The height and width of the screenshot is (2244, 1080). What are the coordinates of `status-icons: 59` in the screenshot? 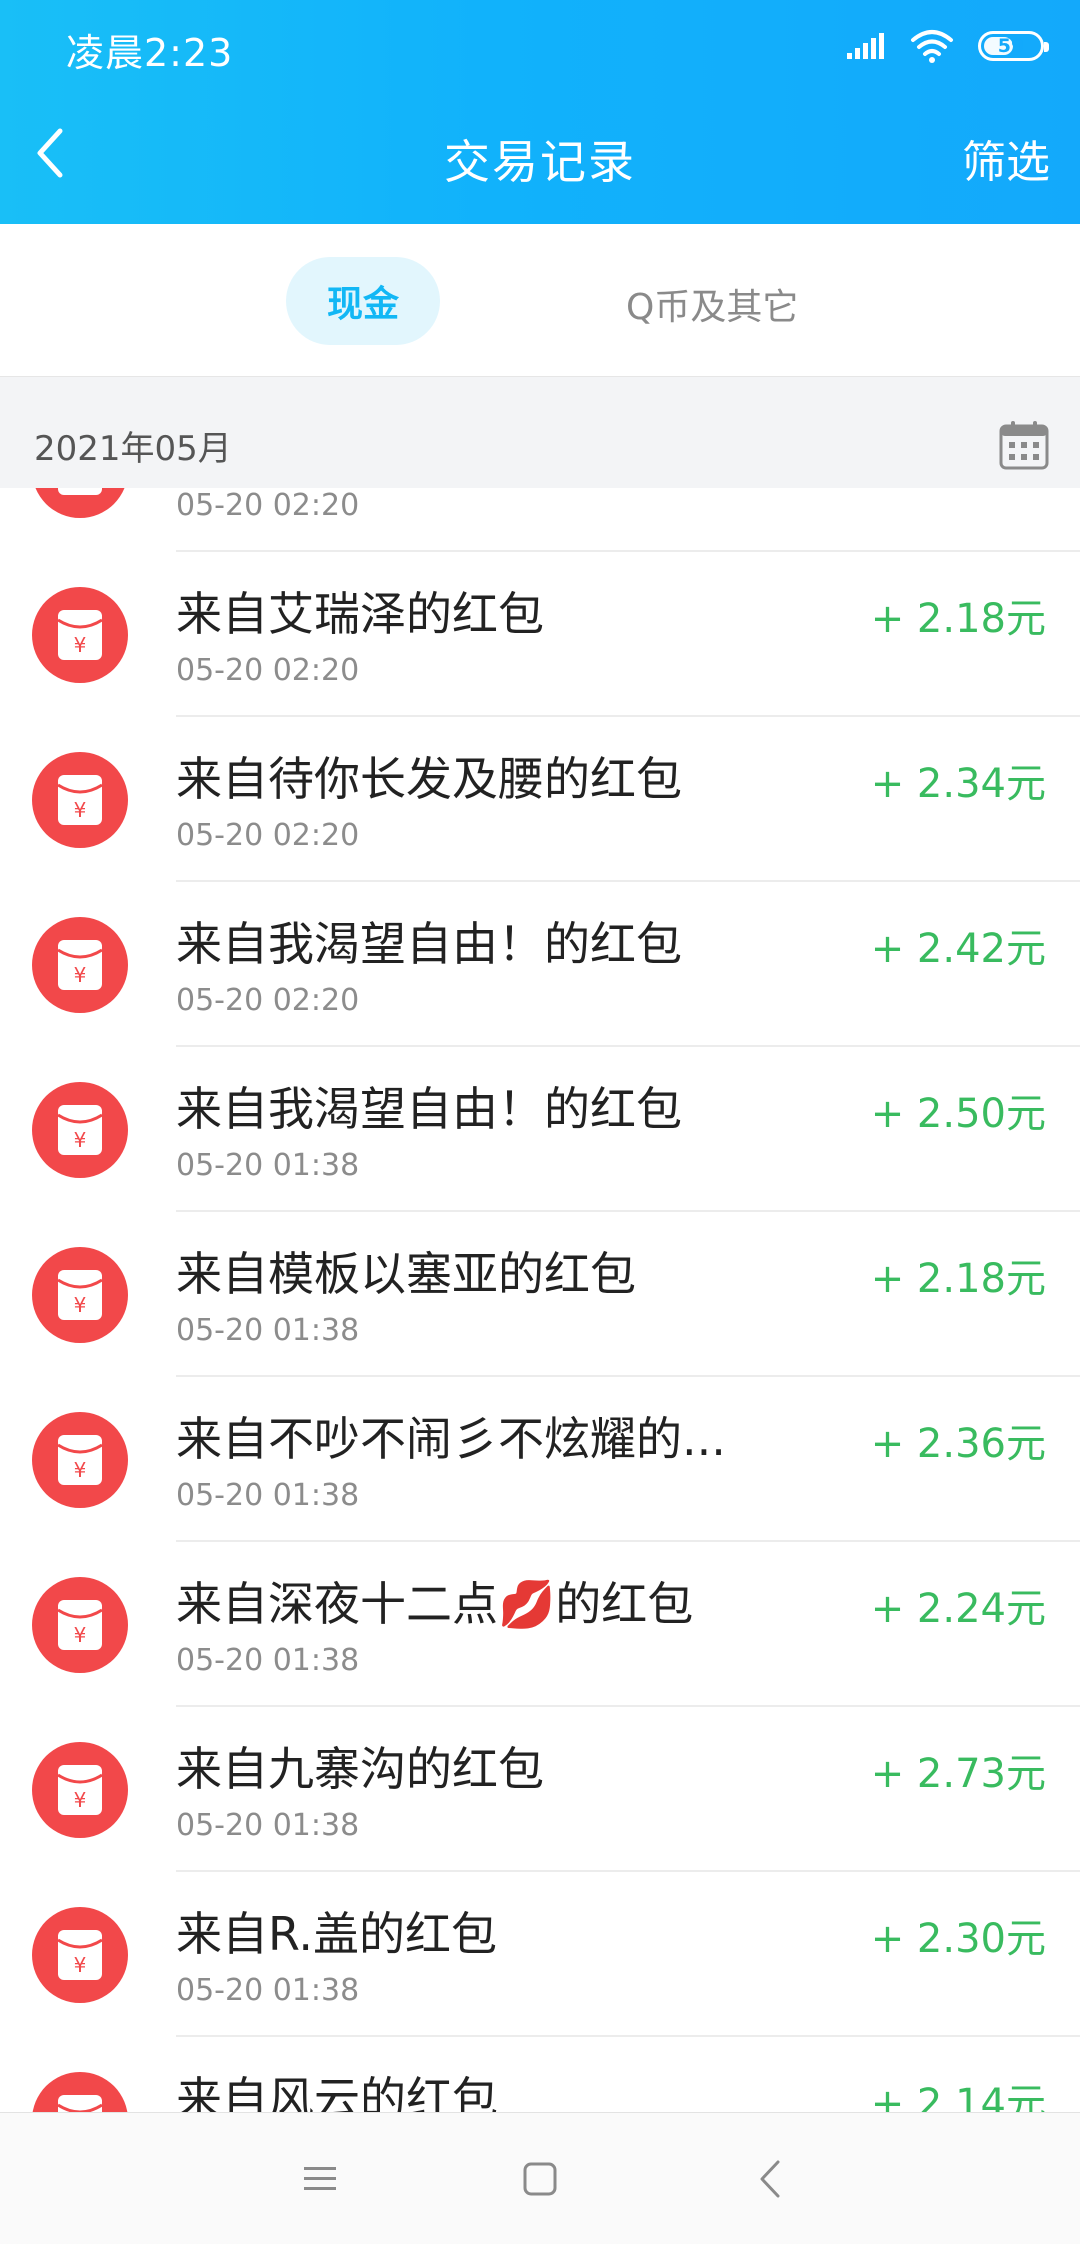 It's located at (947, 46).